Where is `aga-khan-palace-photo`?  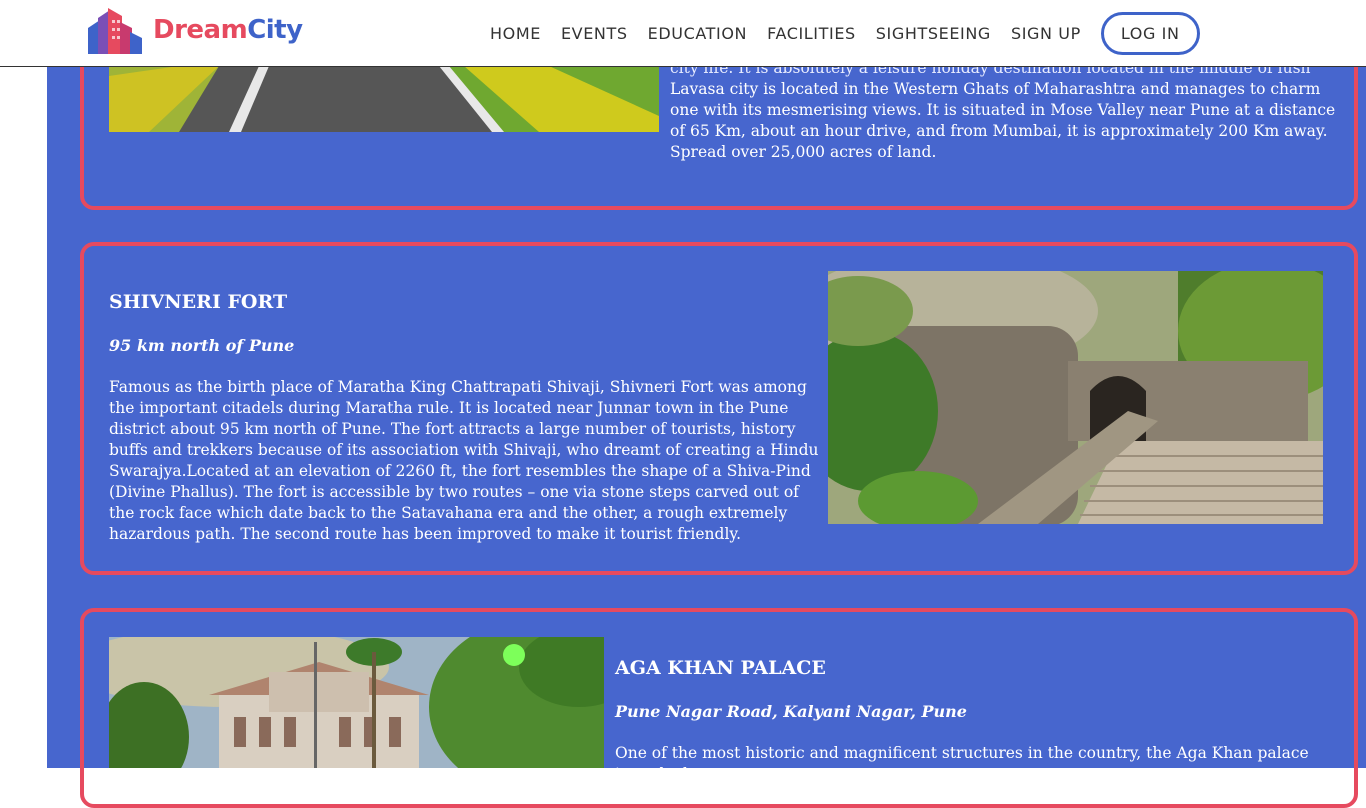 aga-khan-palace-photo is located at coordinates (356, 702).